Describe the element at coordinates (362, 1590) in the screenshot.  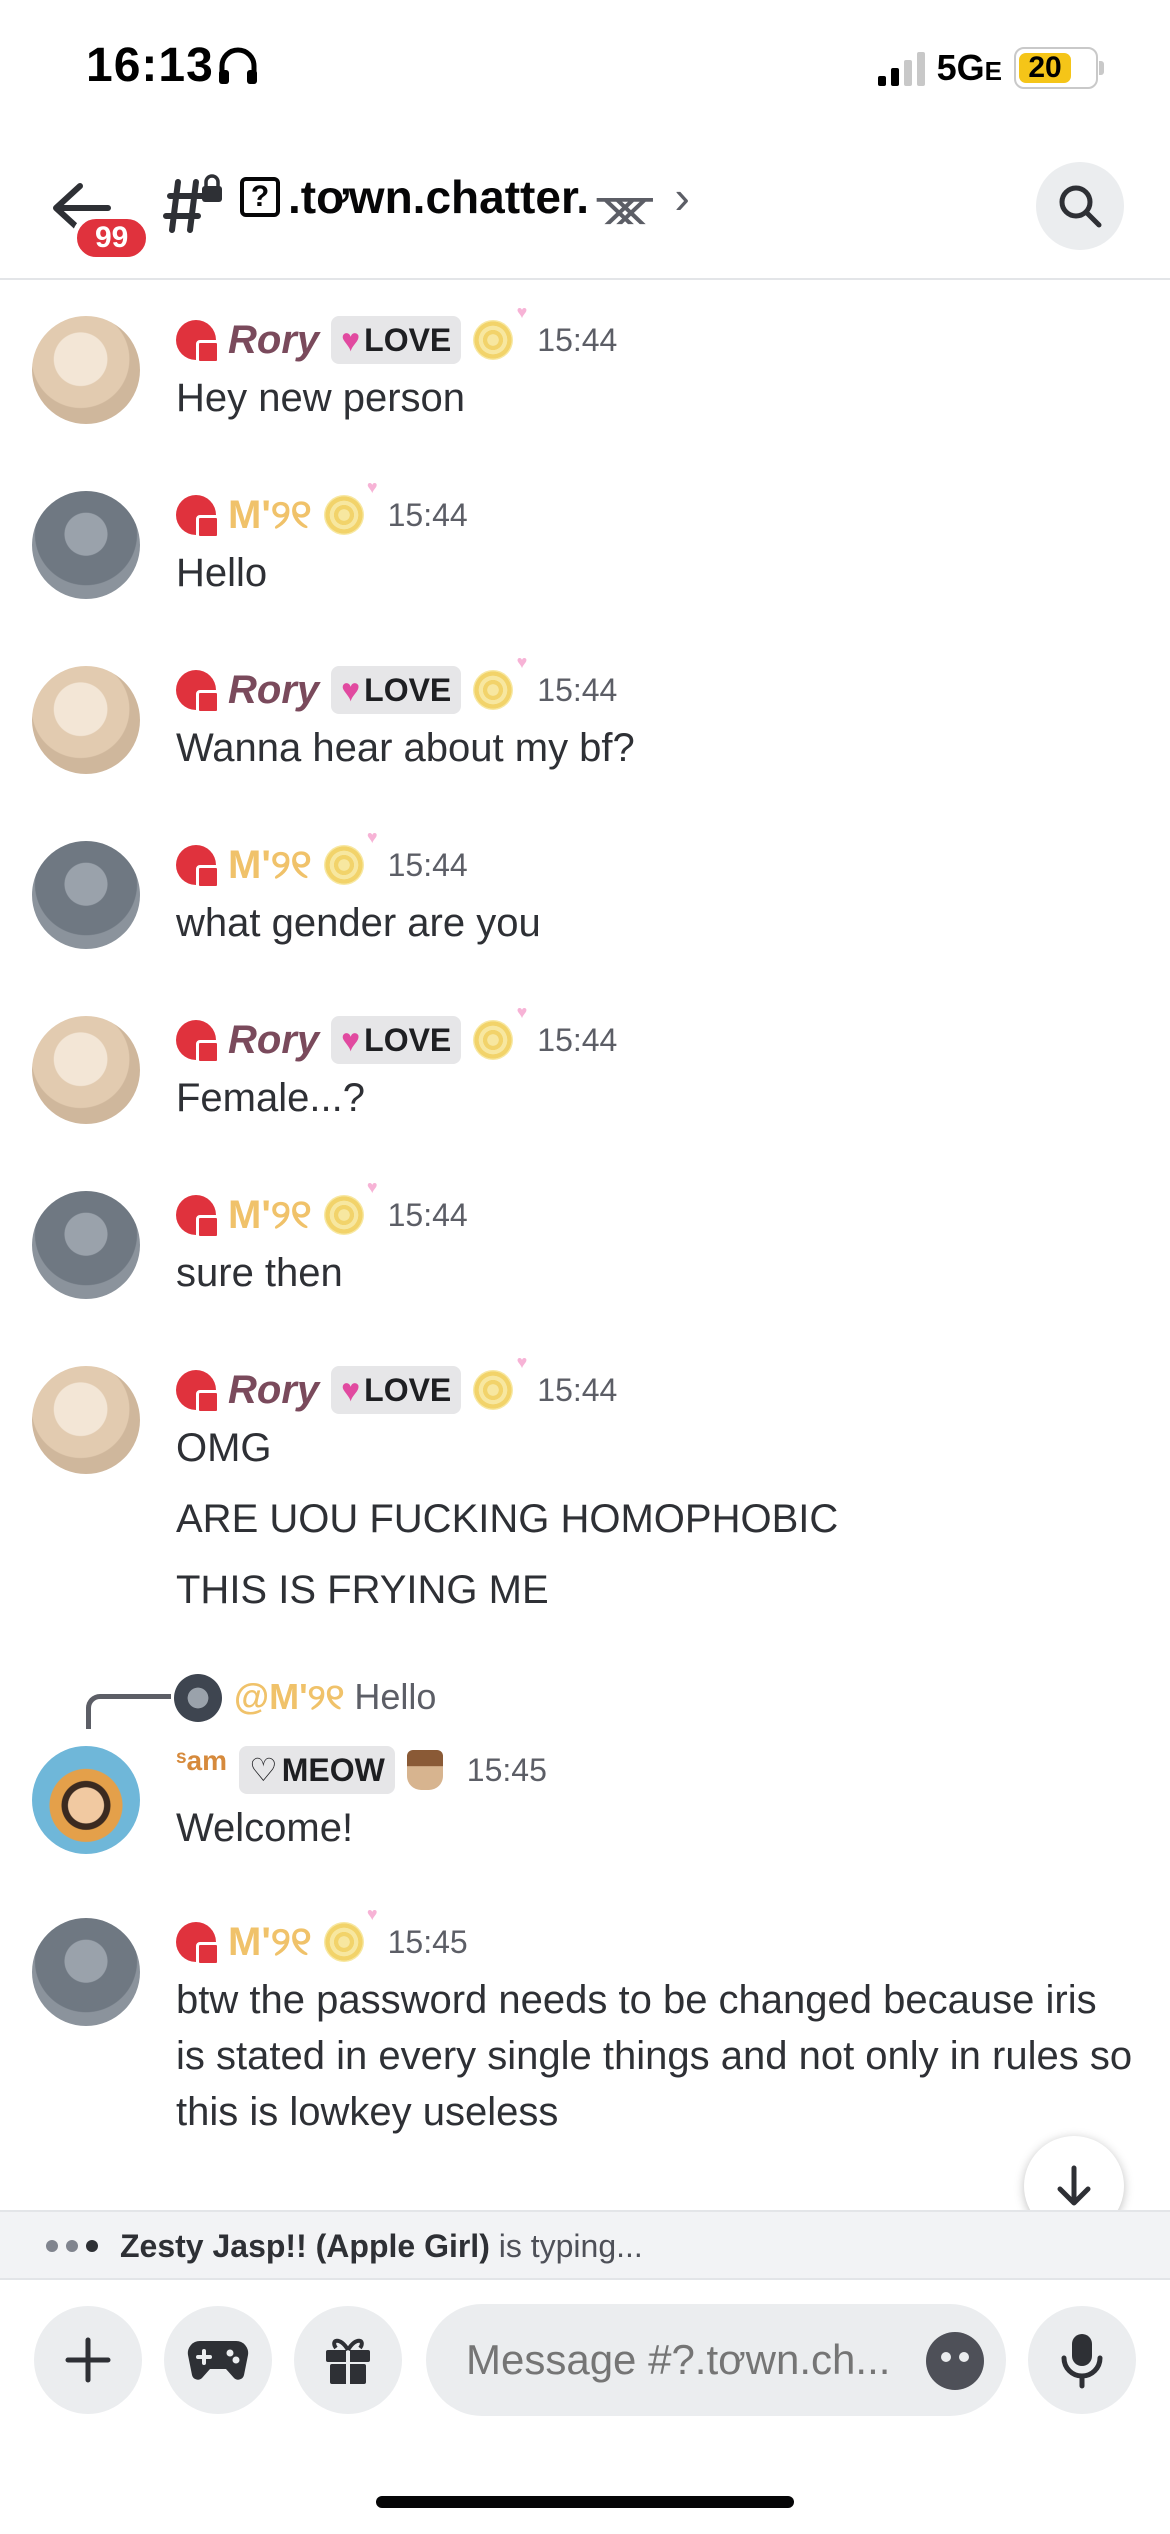
I see `message-text: THIS IS FRYING ME` at that location.